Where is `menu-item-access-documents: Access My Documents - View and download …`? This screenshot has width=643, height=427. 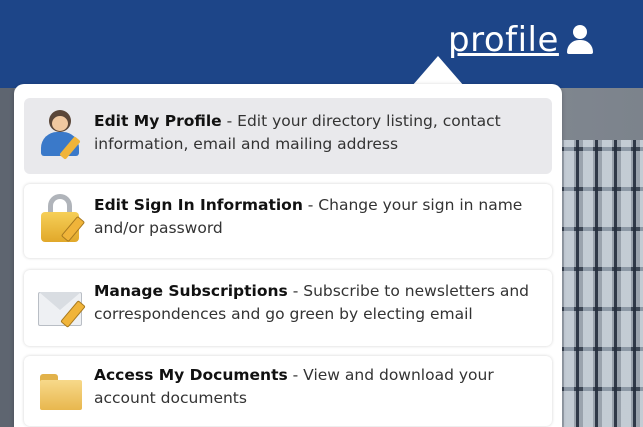 menu-item-access-documents: Access My Documents - View and download … is located at coordinates (288, 391).